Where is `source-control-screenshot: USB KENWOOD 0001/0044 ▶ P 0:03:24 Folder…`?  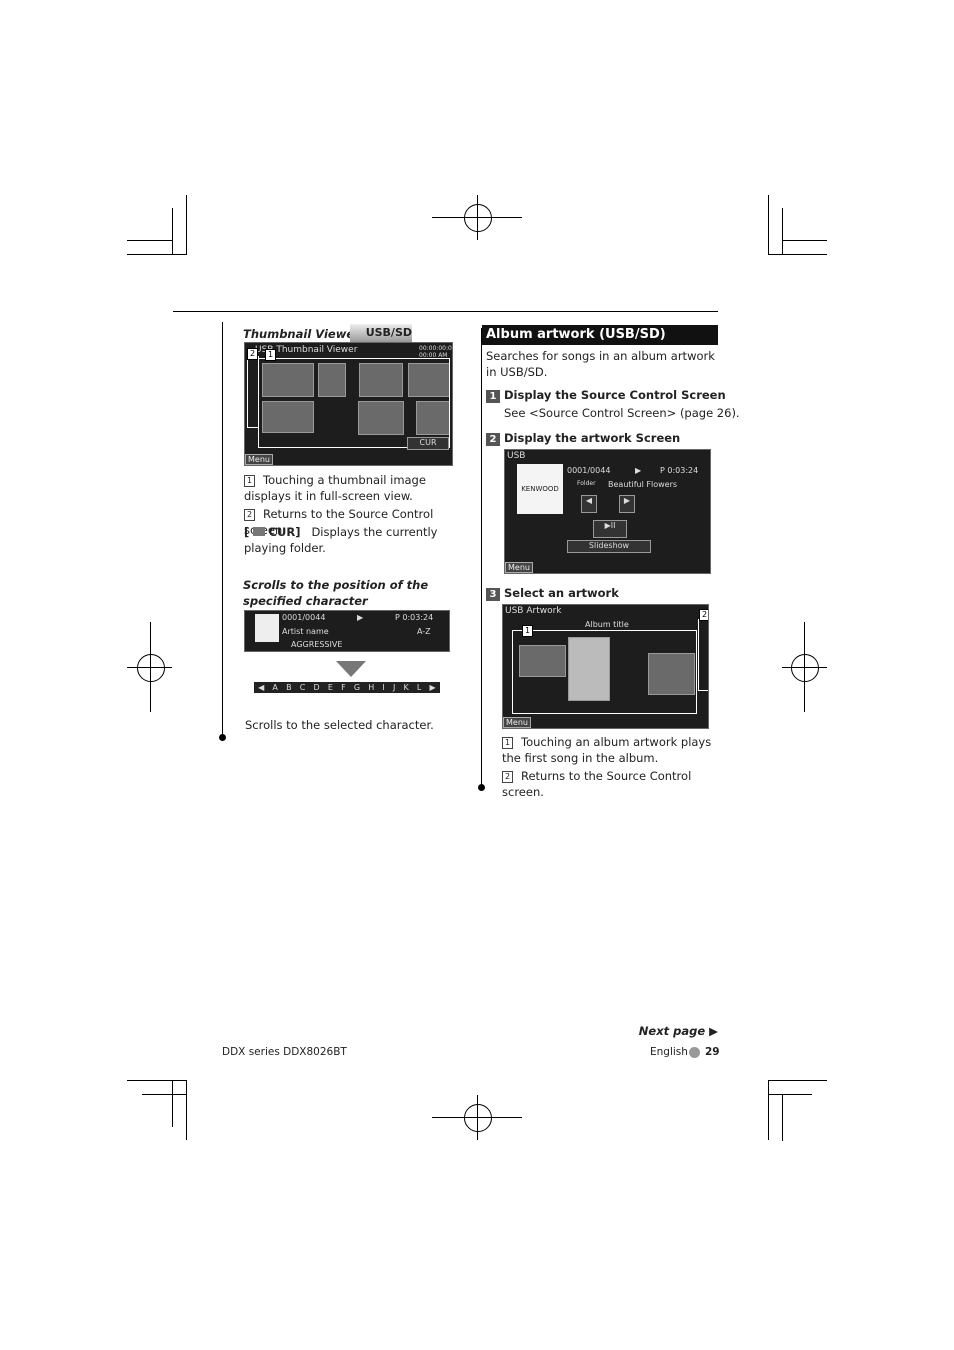
source-control-screenshot: USB KENWOOD 0001/0044 ▶ P 0:03:24 Folder… is located at coordinates (607, 511).